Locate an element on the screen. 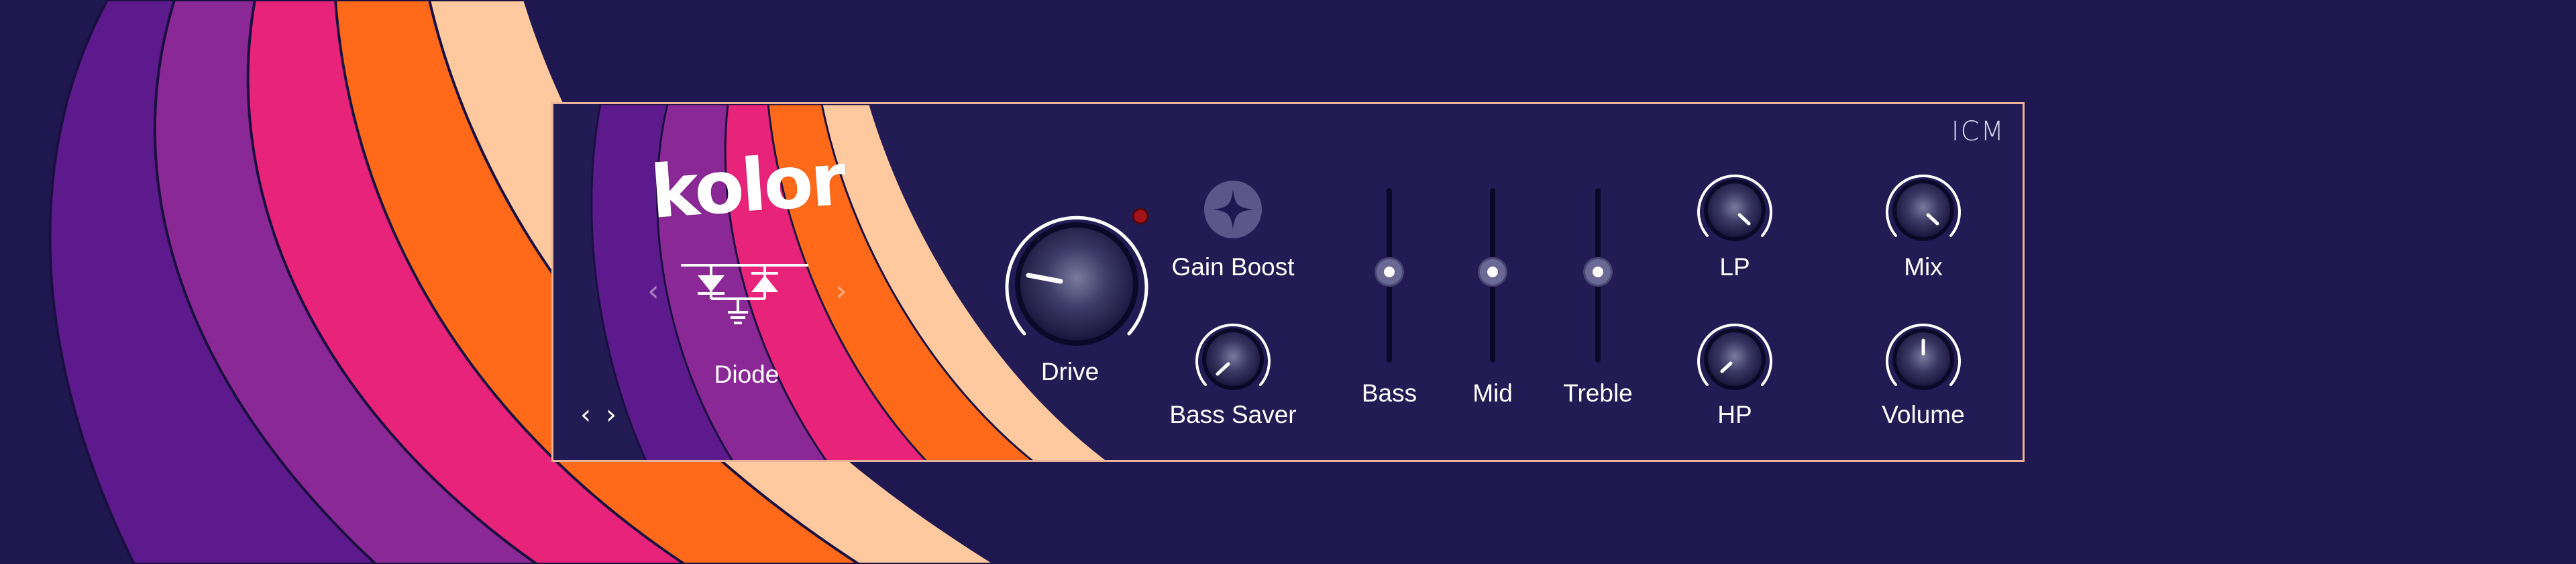  bass-label: Bass is located at coordinates (1389, 393).